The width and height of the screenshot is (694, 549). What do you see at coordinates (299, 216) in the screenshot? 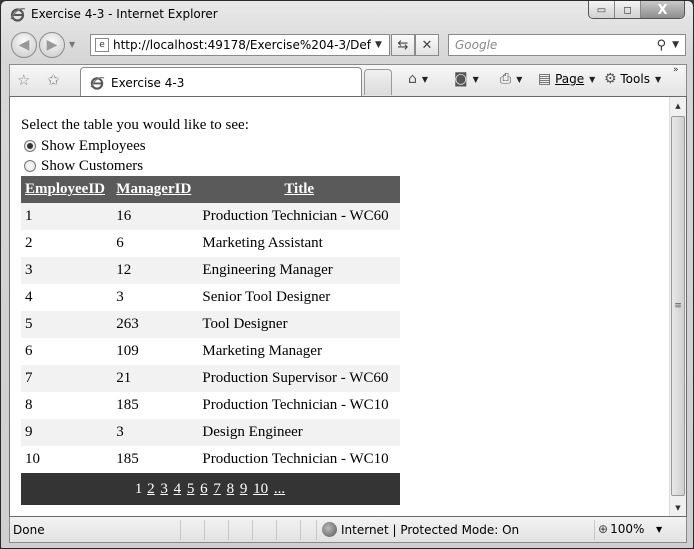
I see `cell-title: Production Technician - WC60` at bounding box center [299, 216].